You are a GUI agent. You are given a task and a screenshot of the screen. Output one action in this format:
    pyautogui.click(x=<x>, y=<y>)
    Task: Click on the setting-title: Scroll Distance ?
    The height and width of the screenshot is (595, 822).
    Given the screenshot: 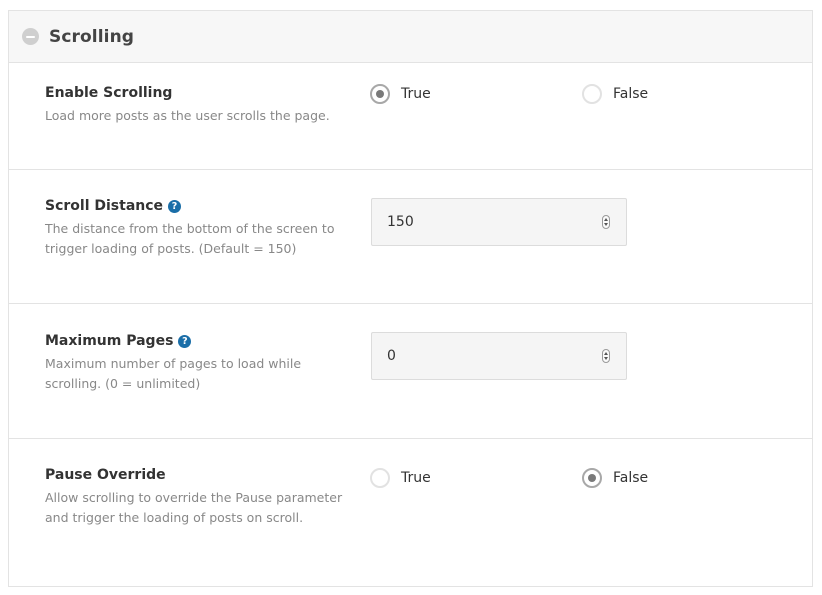 What is the action you would take?
    pyautogui.click(x=195, y=206)
    